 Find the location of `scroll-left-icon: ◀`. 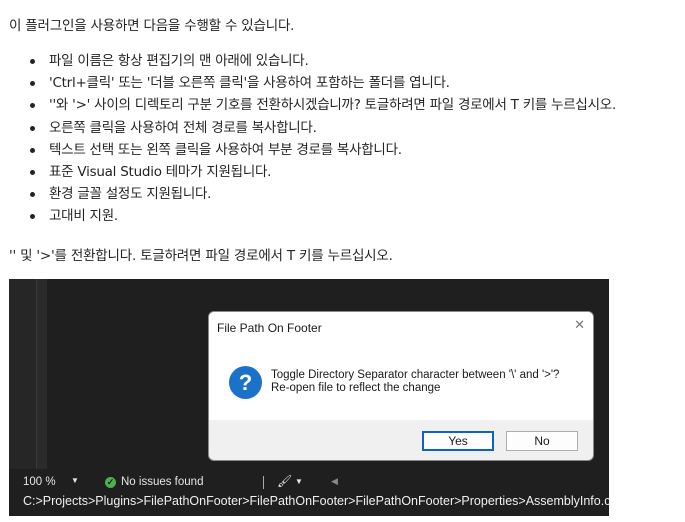

scroll-left-icon: ◀ is located at coordinates (334, 481).